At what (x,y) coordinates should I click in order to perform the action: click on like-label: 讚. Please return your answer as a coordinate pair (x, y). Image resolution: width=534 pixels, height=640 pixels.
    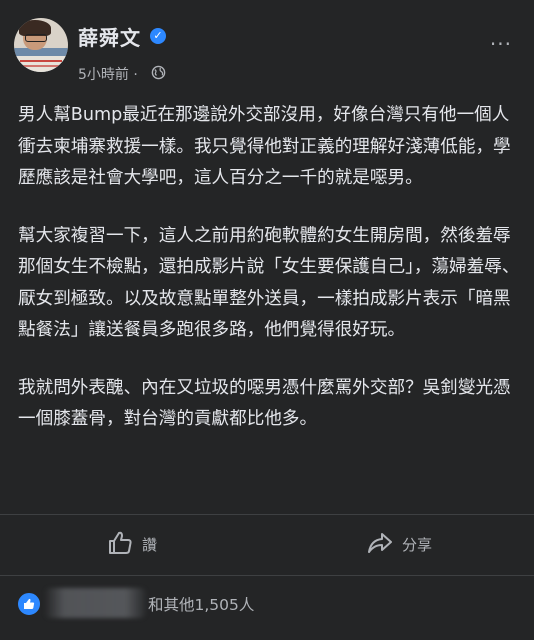
    Looking at the image, I should click on (150, 545).